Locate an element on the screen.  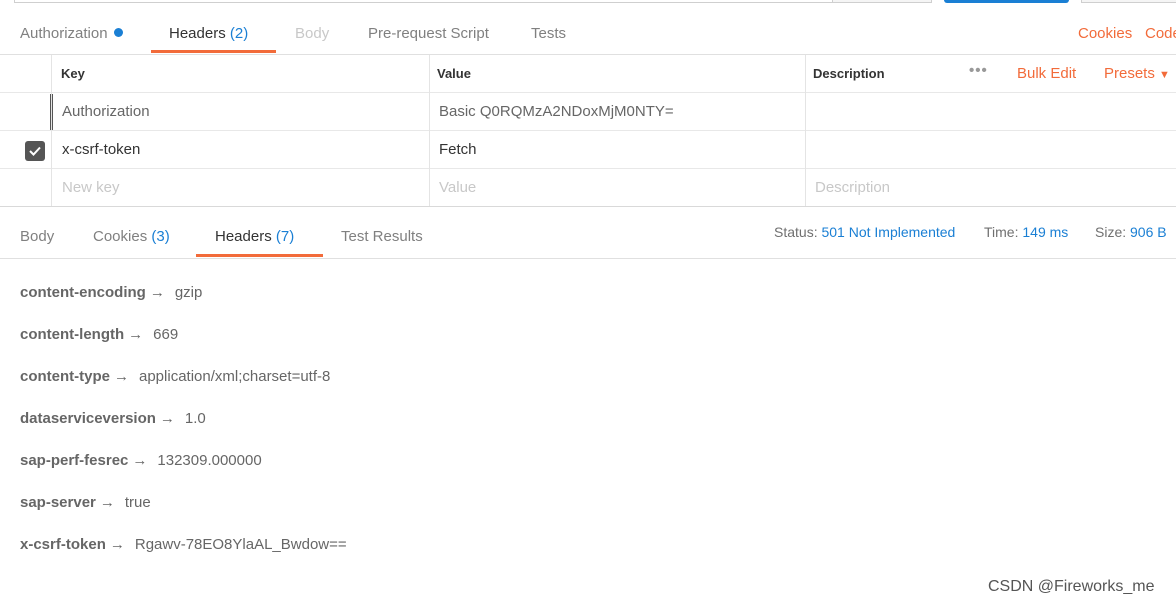
response-header-key: sap-server is located at coordinates (58, 502).